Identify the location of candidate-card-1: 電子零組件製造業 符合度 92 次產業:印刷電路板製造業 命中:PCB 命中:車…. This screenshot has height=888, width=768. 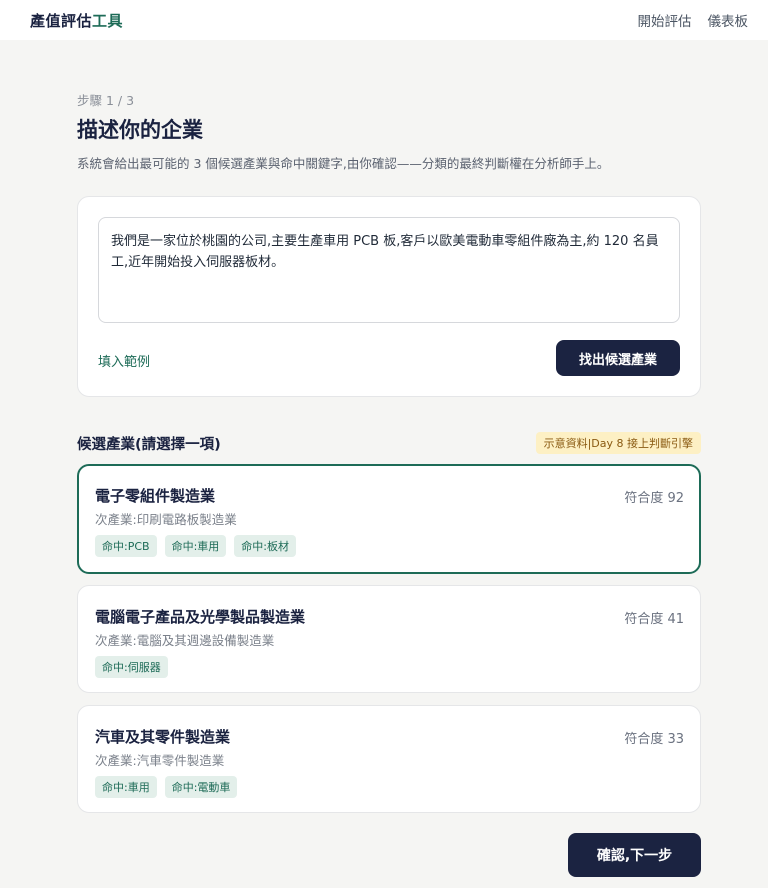
(389, 519).